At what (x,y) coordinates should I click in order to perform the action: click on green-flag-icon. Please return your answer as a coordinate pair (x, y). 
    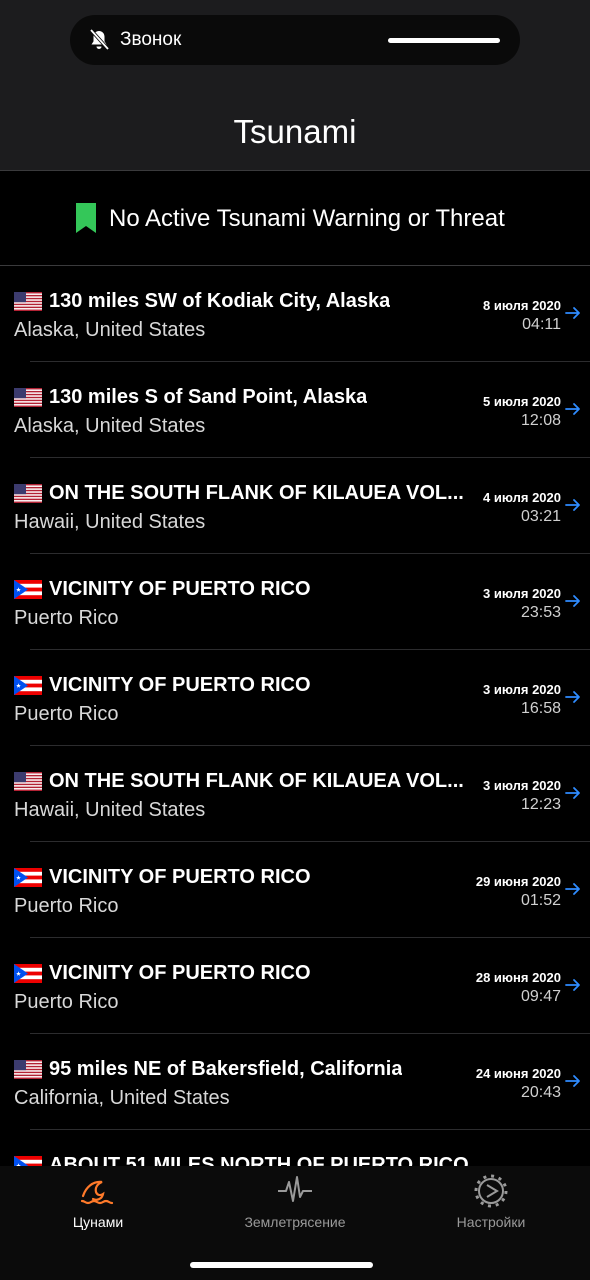
    Looking at the image, I should click on (86, 218).